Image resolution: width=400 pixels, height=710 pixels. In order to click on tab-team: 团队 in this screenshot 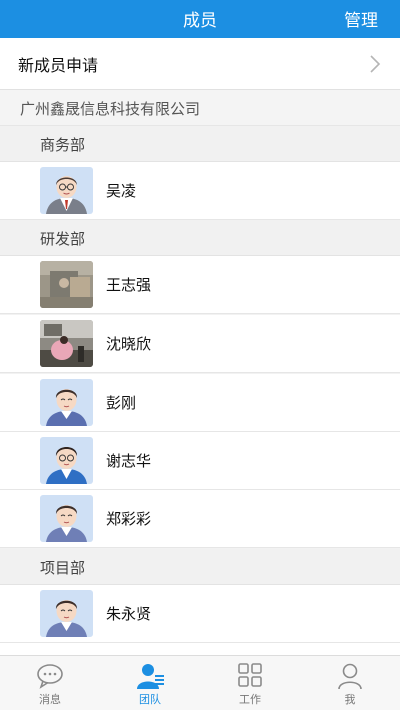, I will do `click(150, 683)`.